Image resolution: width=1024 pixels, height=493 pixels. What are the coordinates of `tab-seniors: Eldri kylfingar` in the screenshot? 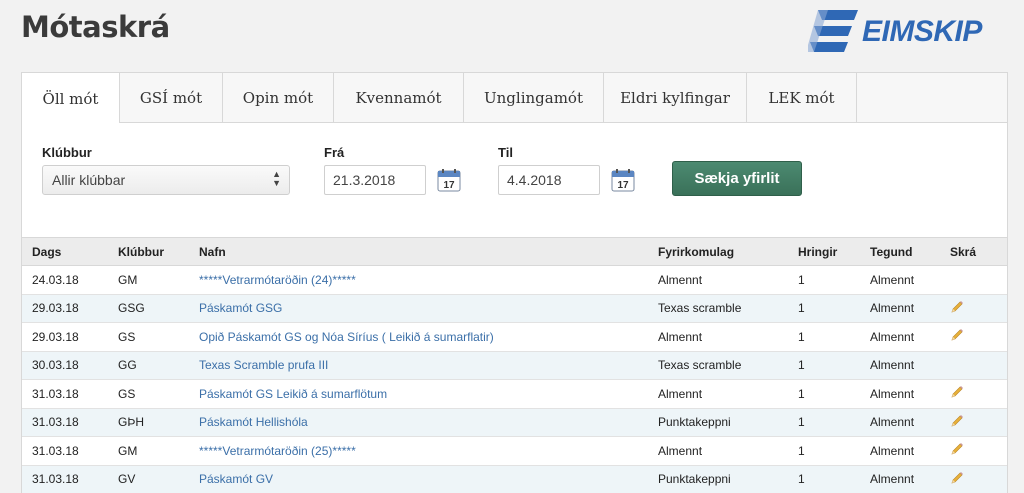 It's located at (675, 98).